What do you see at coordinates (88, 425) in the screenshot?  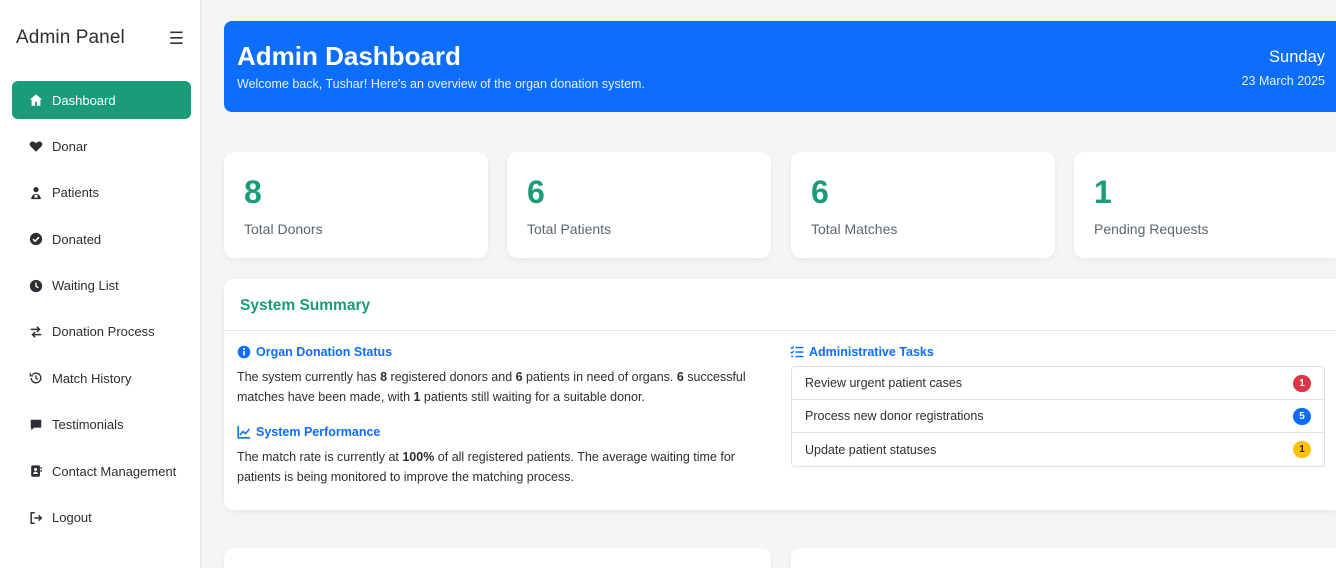 I see `sidebar-item-label: Testimonials` at bounding box center [88, 425].